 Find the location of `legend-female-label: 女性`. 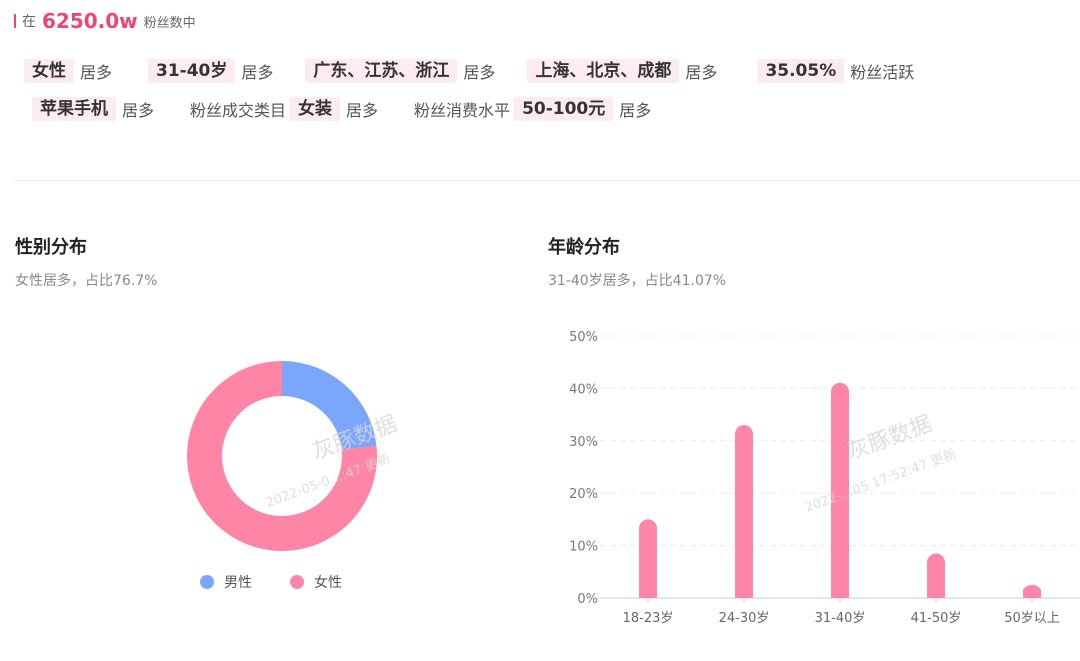

legend-female-label: 女性 is located at coordinates (328, 583).